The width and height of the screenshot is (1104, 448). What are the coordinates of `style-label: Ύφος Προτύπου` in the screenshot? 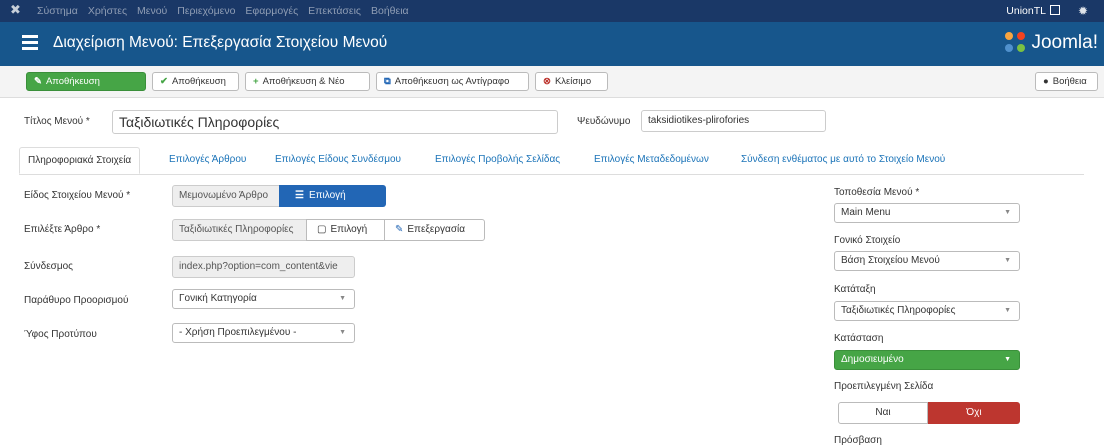 It's located at (60, 334).